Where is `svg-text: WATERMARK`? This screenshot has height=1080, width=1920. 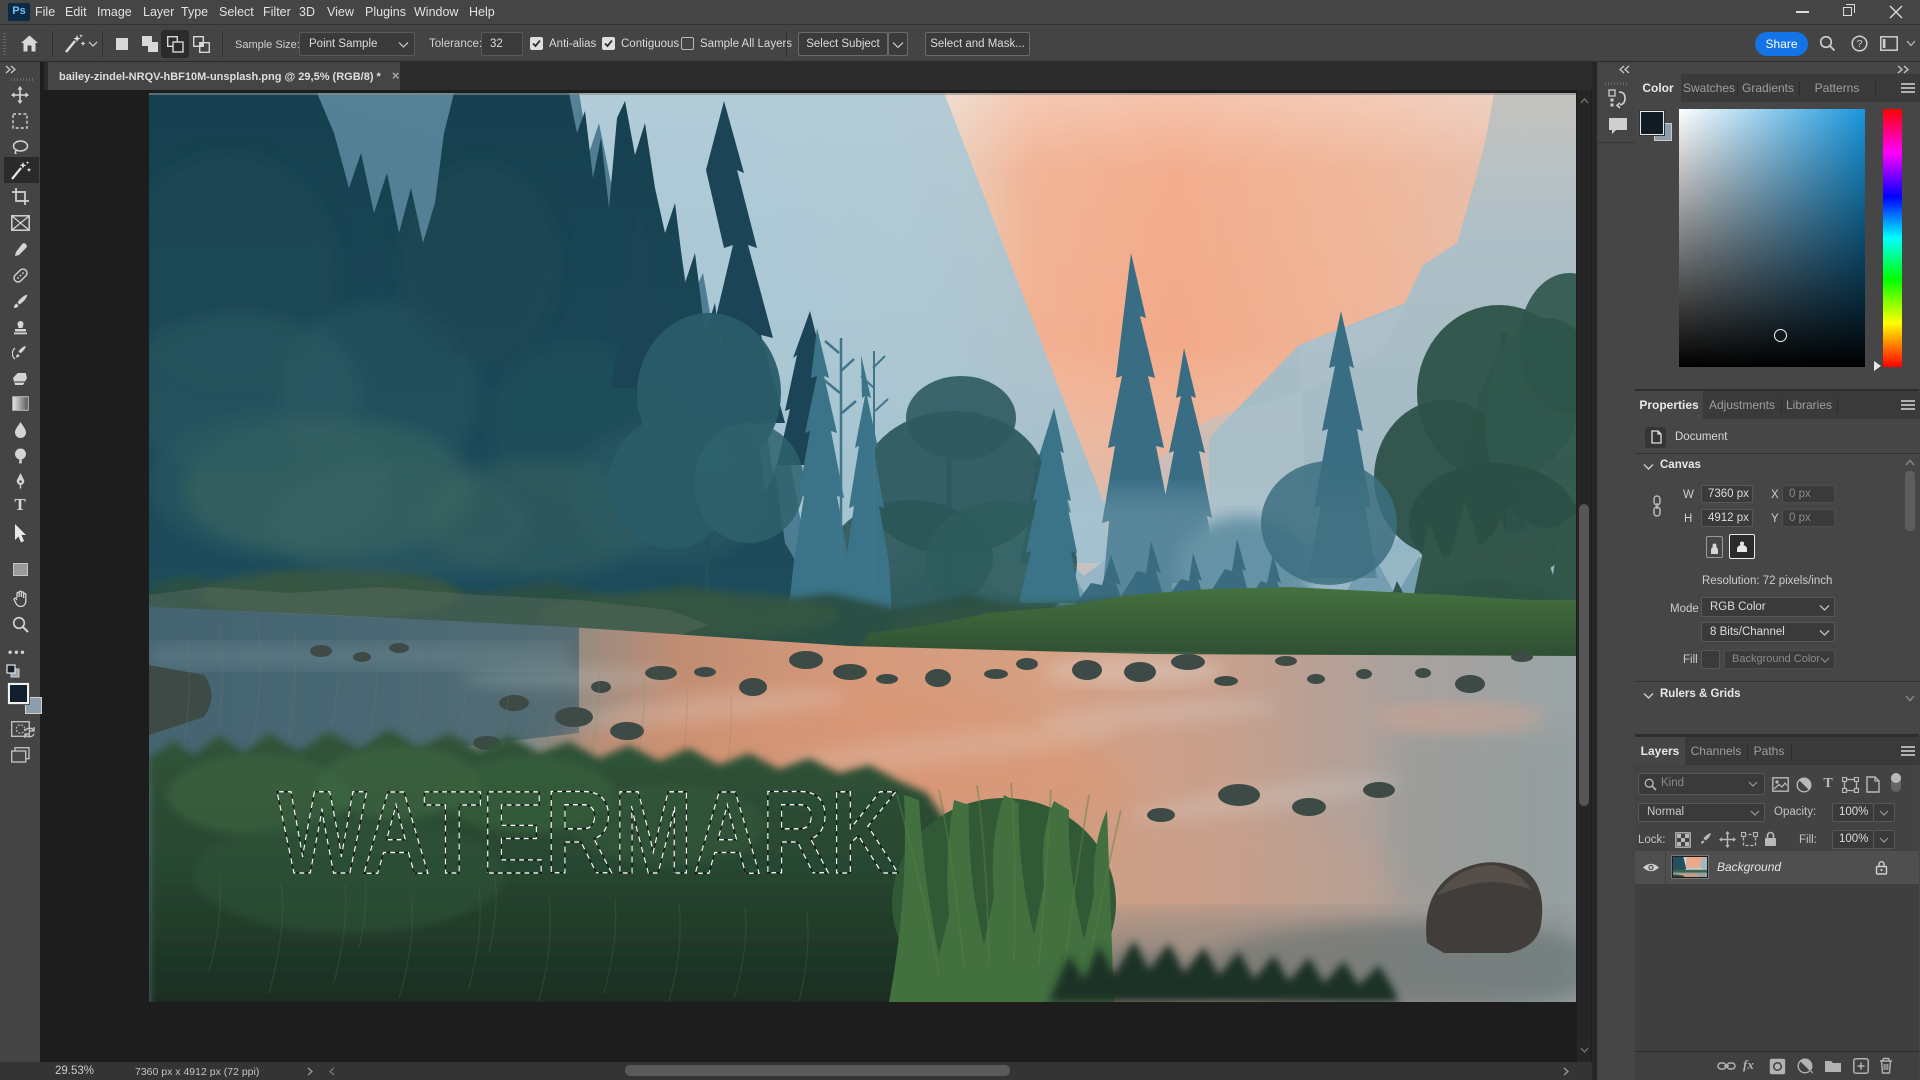
svg-text: WATERMARK is located at coordinates (588, 833).